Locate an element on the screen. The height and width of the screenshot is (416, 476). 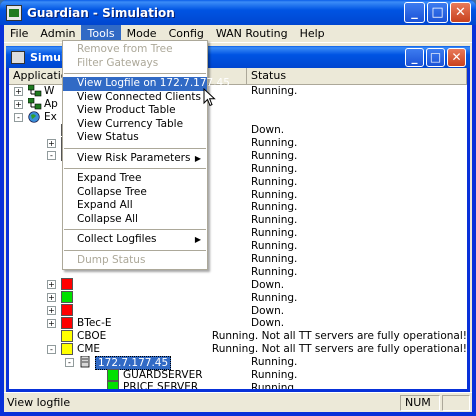
tools-menu-item-view-risk-parameters: View Risk Parameters ▶ is located at coordinates (135, 159).